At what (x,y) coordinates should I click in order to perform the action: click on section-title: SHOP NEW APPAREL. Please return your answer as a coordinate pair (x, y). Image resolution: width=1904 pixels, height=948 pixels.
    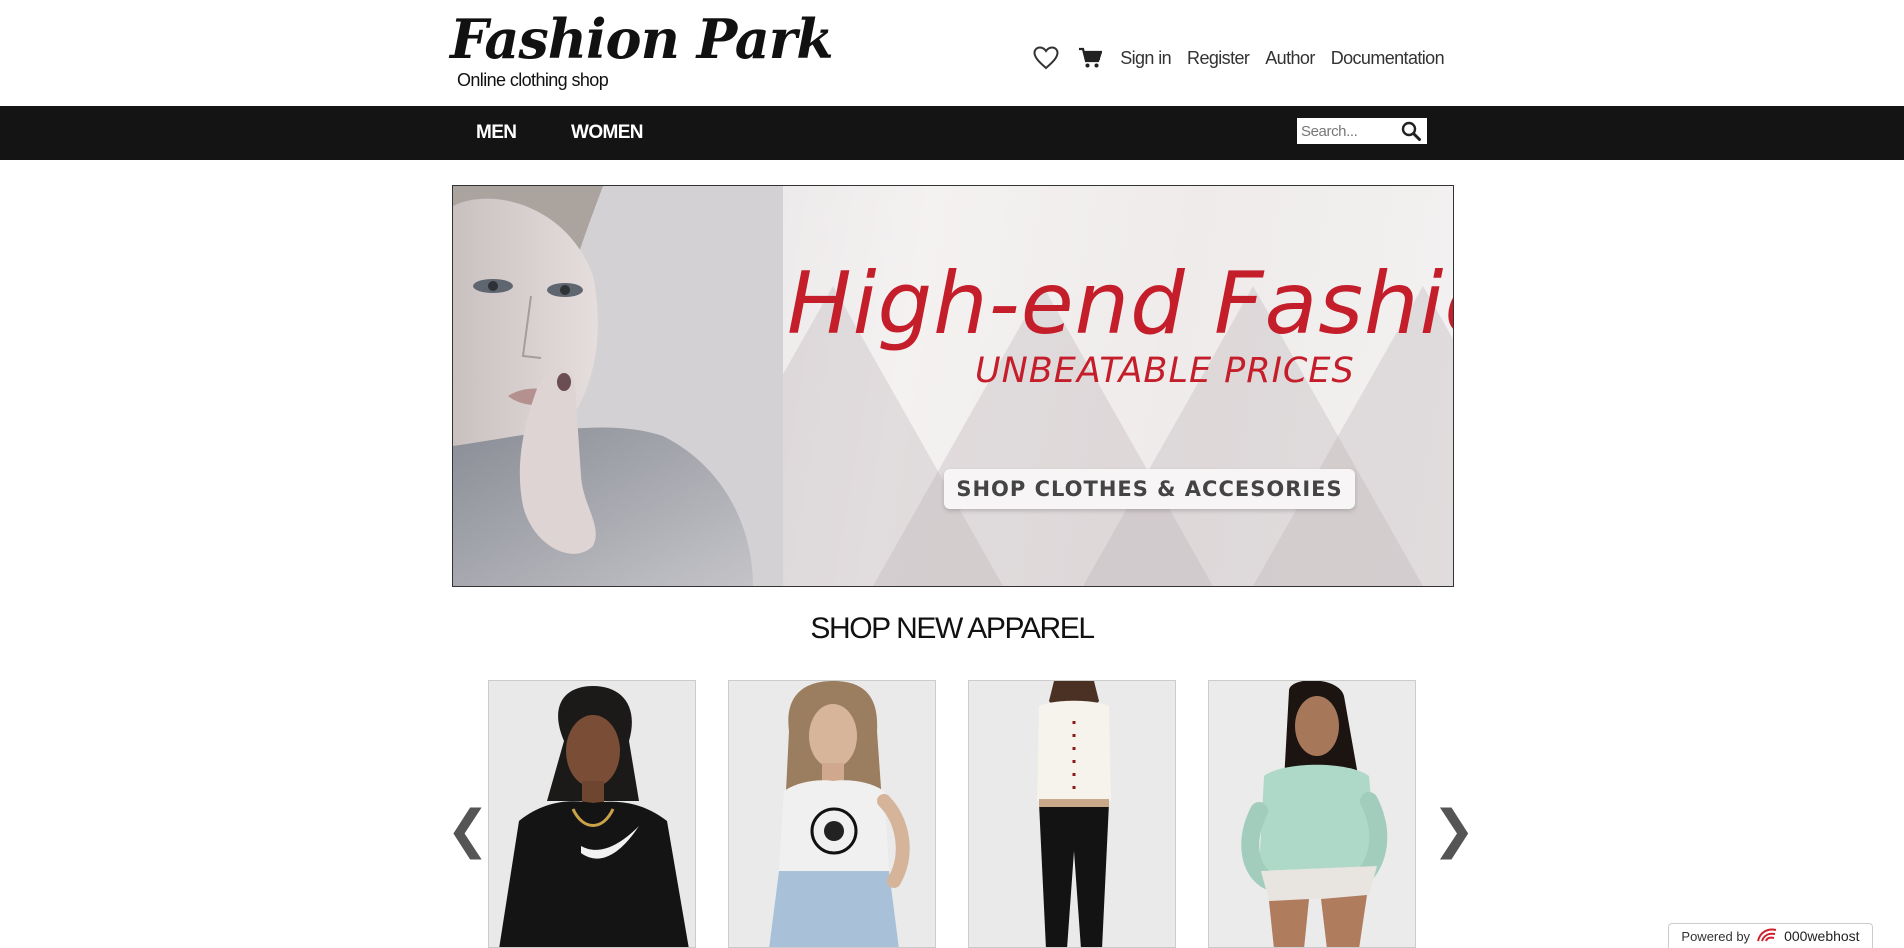
    Looking at the image, I should click on (952, 628).